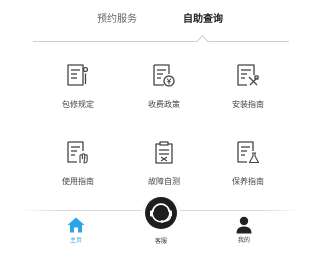 This screenshot has width=321, height=261. What do you see at coordinates (164, 181) in the screenshot?
I see `grid-item-label: 故障自测` at bounding box center [164, 181].